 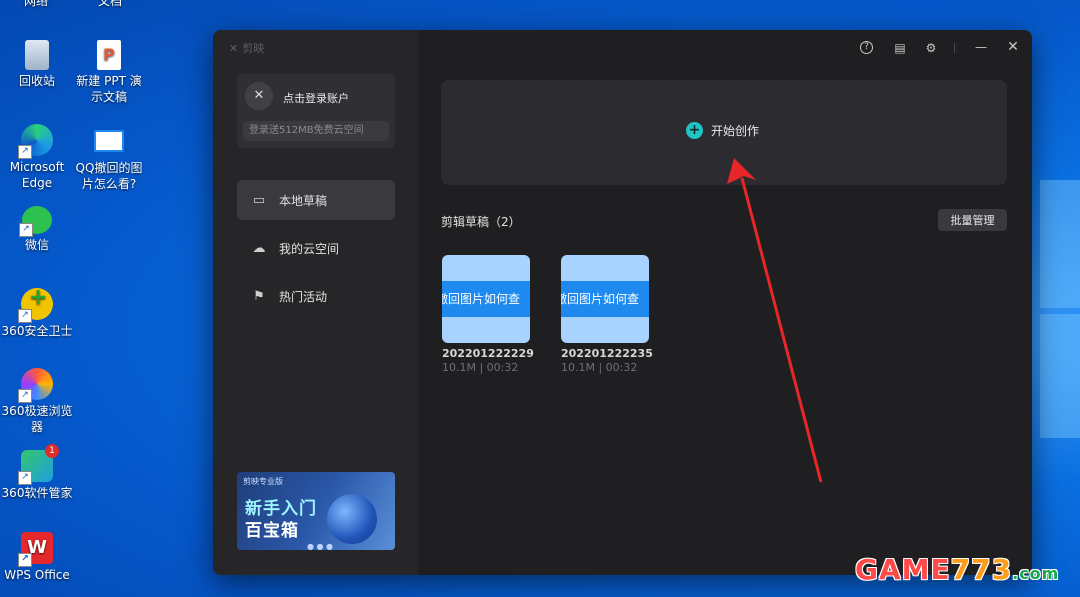 I want to click on watermark-part2: 773, so click(x=981, y=569).